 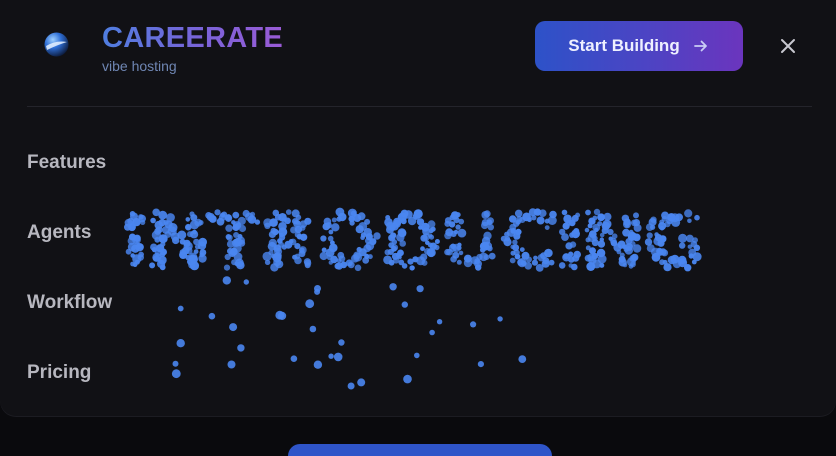 What do you see at coordinates (59, 233) in the screenshot?
I see `nav-item-agents: Agents` at bounding box center [59, 233].